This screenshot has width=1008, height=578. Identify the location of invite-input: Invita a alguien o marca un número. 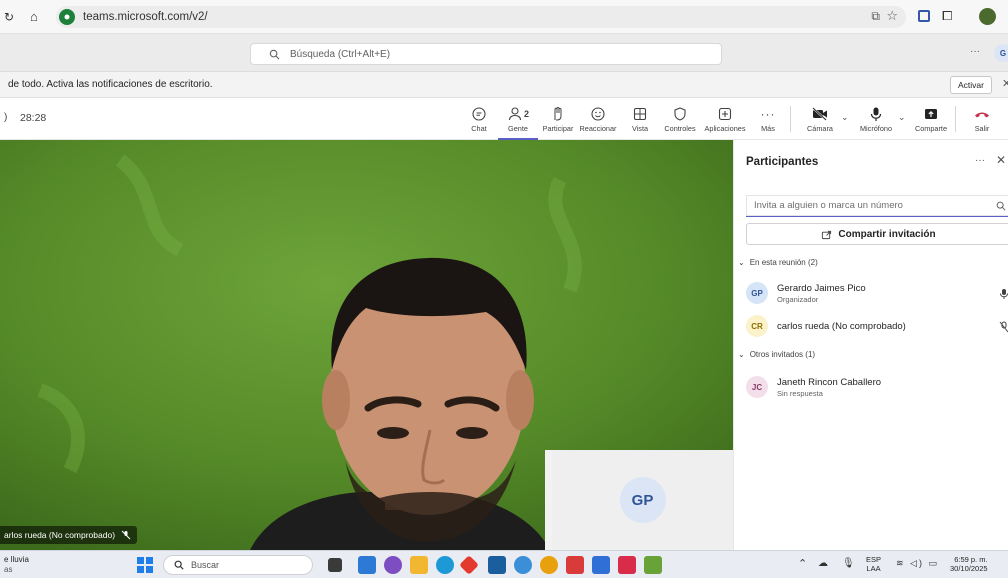
(877, 206).